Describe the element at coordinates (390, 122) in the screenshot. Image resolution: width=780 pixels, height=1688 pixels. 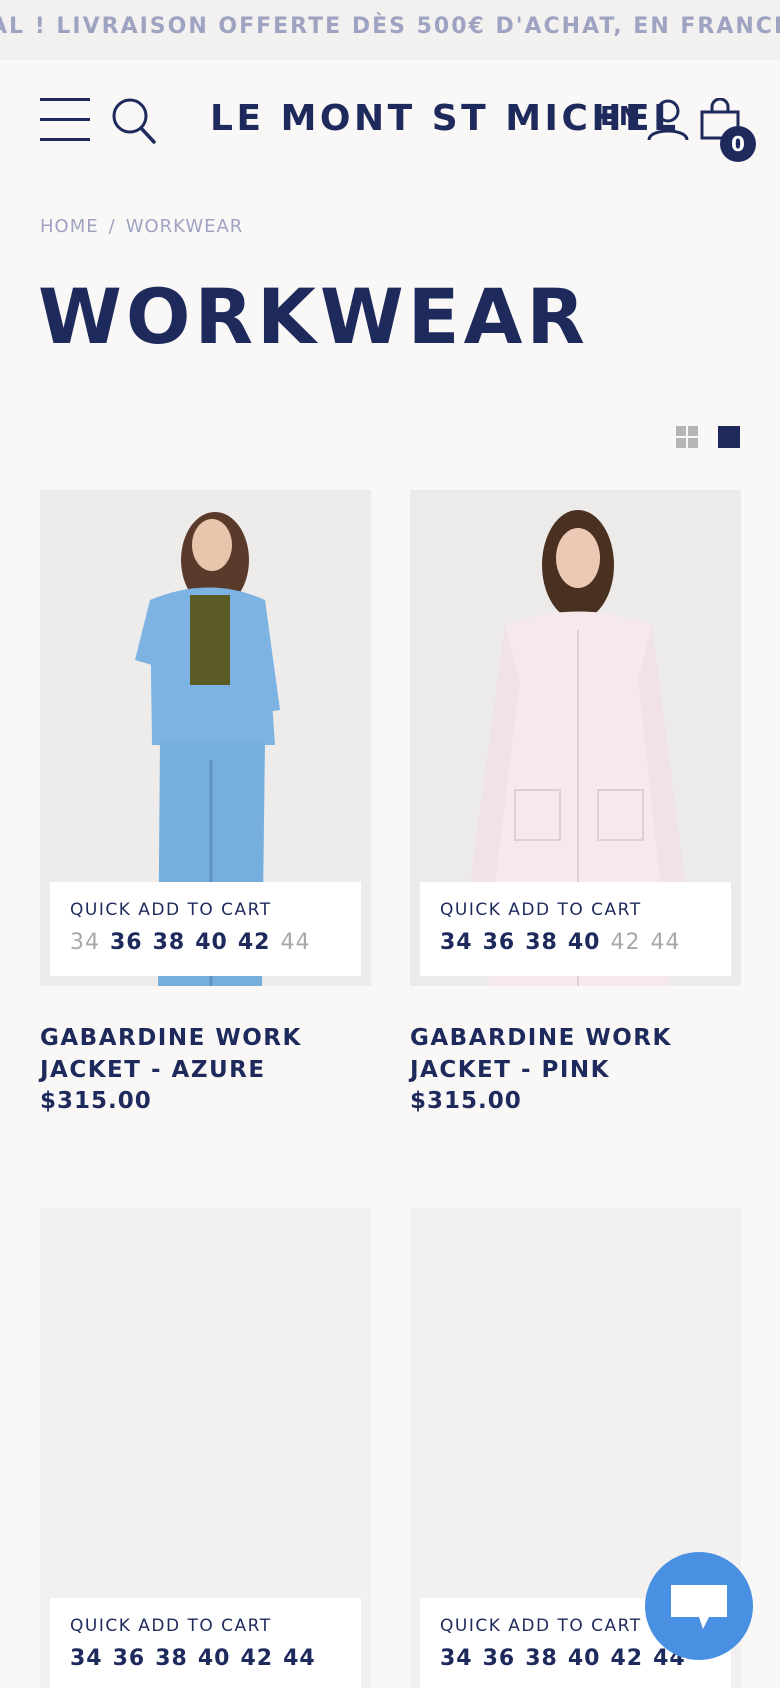
I see `site-header: LE MONT ST MICHEL EN 0` at that location.